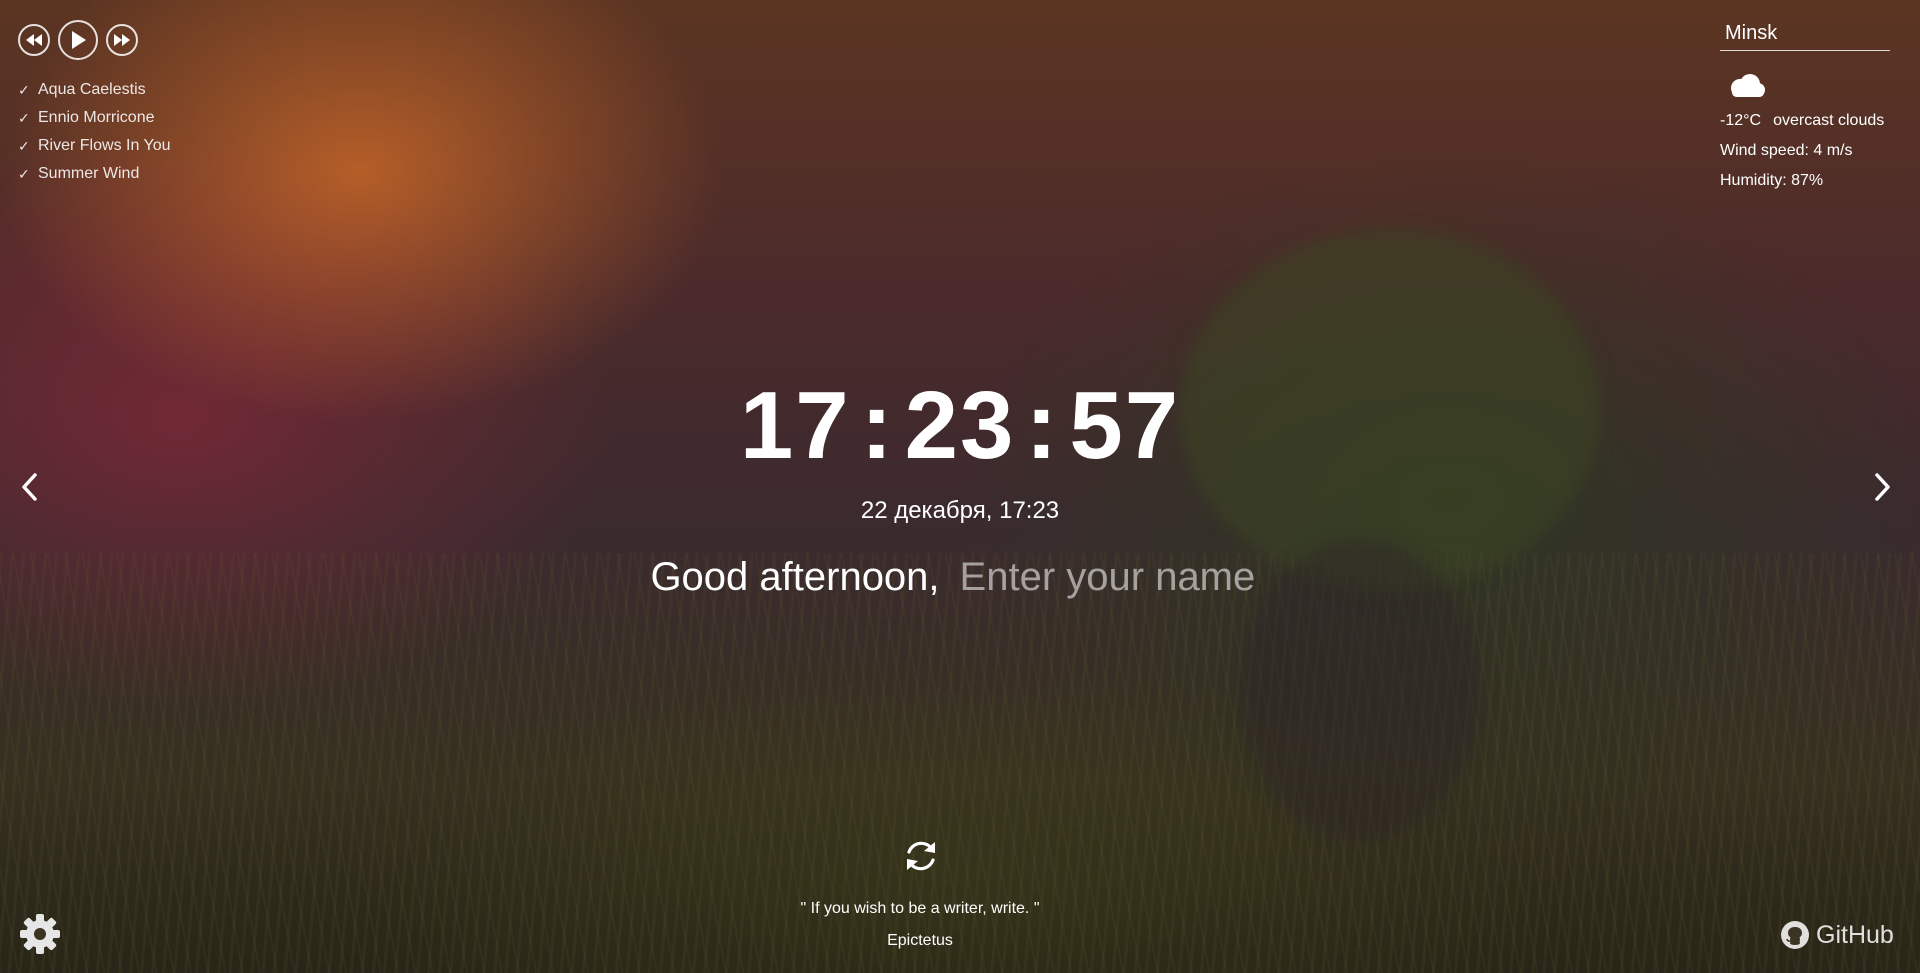 This screenshot has width=1920, height=973. I want to click on gear-icon, so click(40, 934).